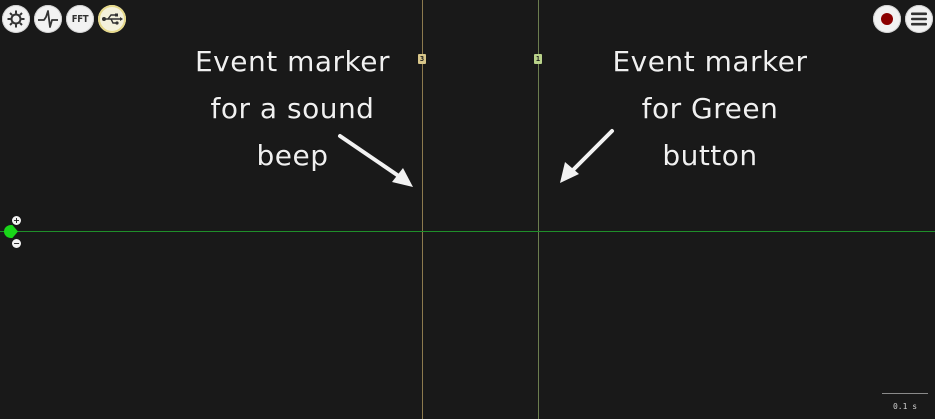 The image size is (935, 419). Describe the element at coordinates (402, 177) in the screenshot. I see `arrow-beep-head` at that location.